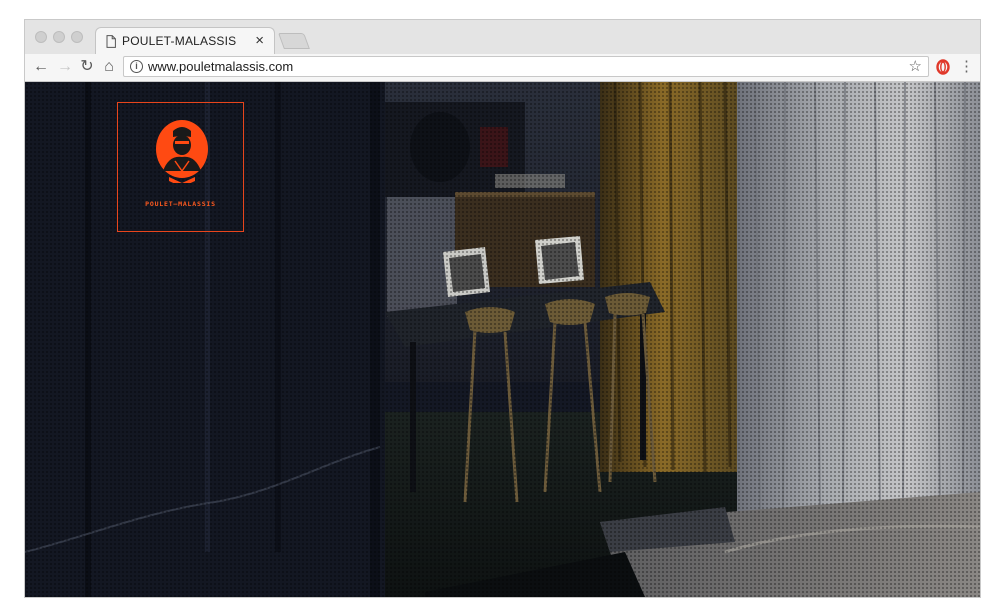  What do you see at coordinates (41, 67) in the screenshot?
I see `back-icon: ←` at bounding box center [41, 67].